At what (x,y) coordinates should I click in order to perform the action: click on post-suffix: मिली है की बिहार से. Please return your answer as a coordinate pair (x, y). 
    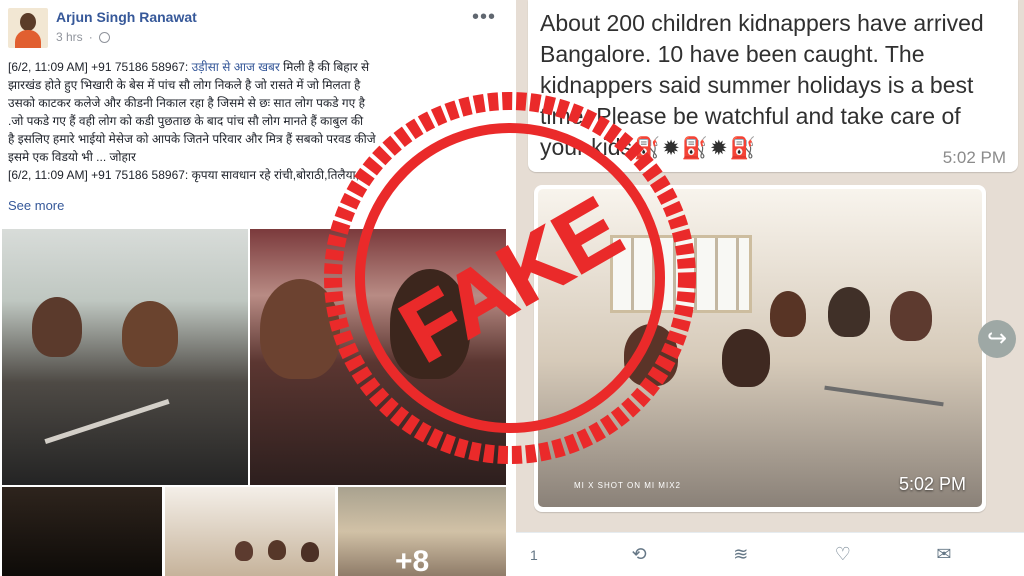
    Looking at the image, I should click on (324, 67).